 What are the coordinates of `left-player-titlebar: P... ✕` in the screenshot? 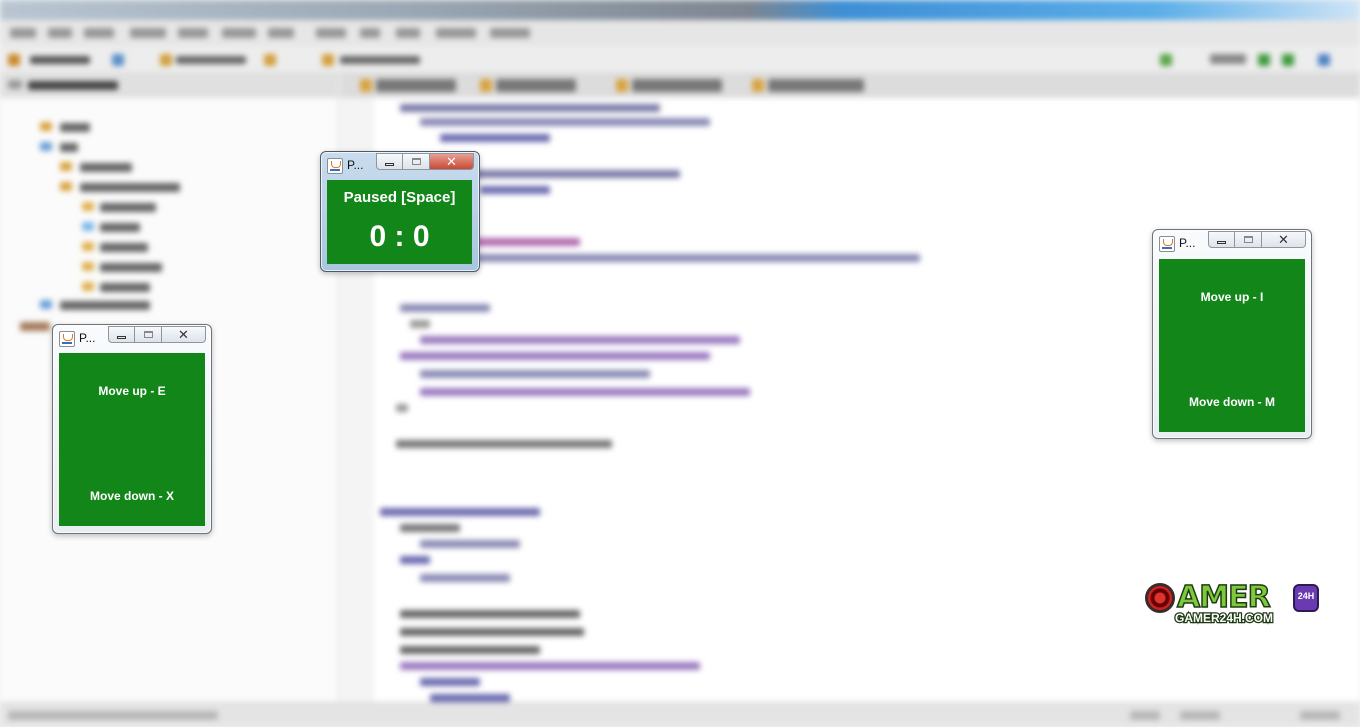 It's located at (132, 338).